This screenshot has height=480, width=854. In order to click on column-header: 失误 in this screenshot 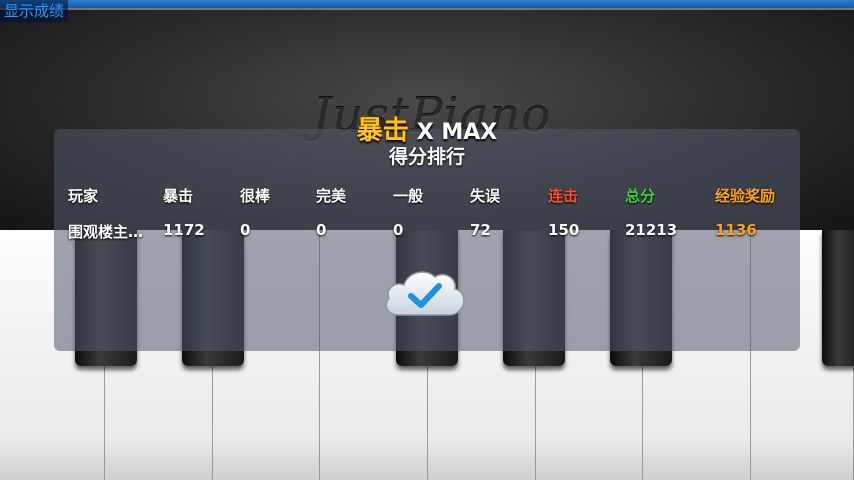, I will do `click(485, 196)`.